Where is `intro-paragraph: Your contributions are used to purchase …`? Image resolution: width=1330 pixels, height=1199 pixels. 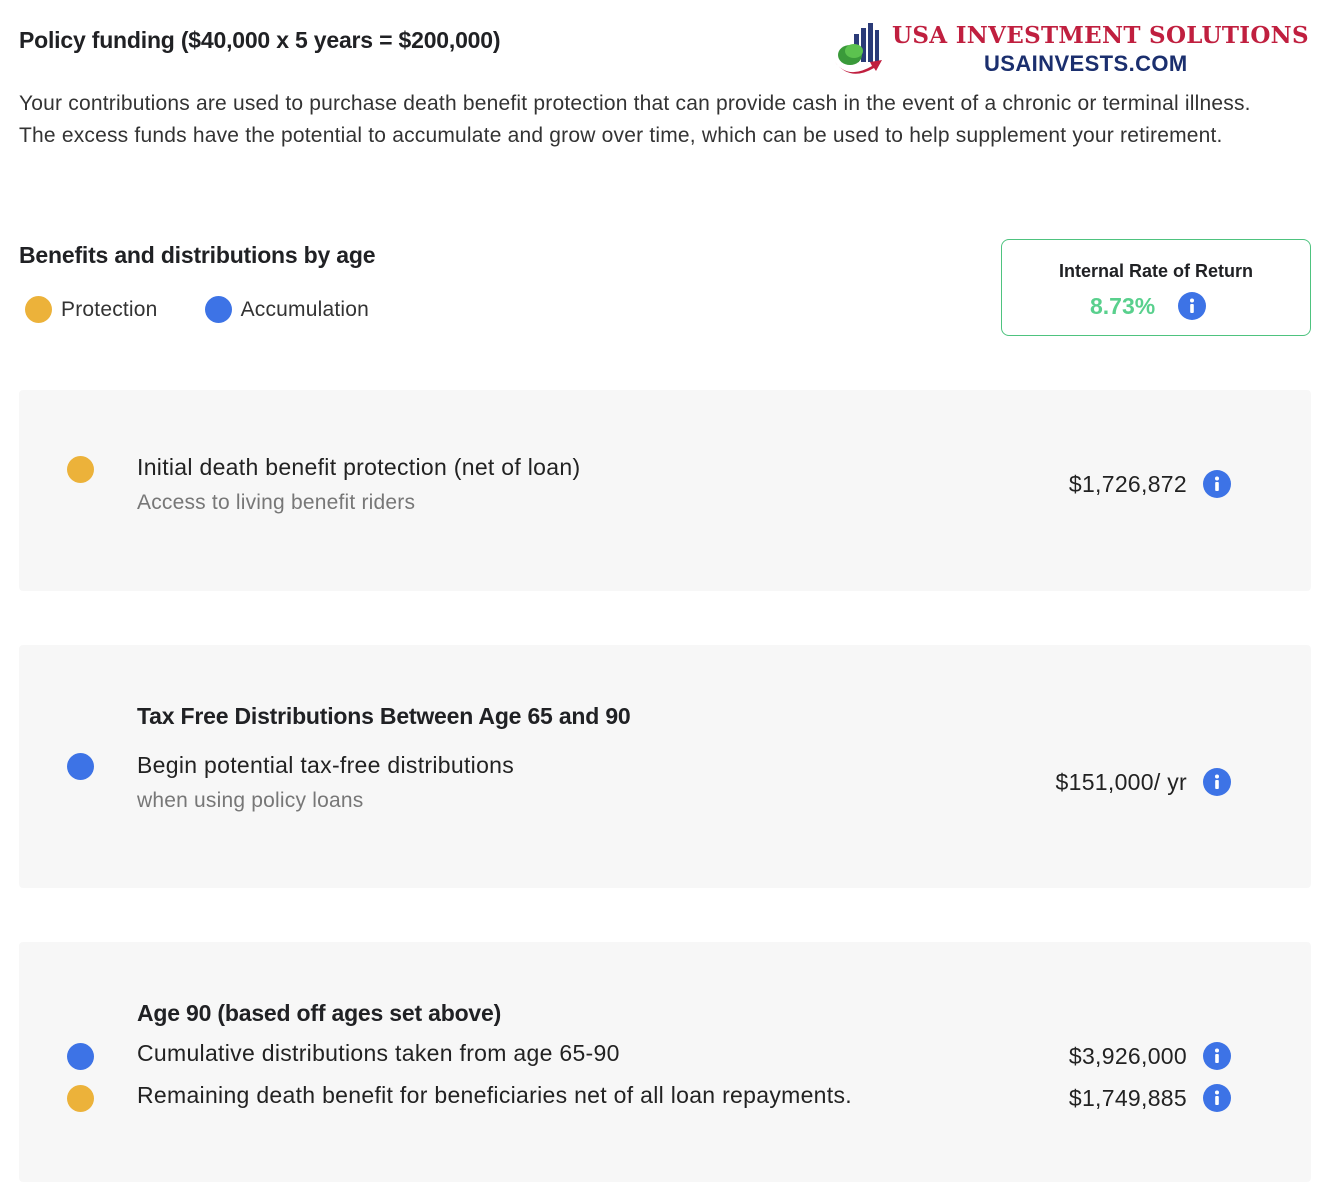 intro-paragraph: Your contributions are used to purchase … is located at coordinates (635, 119).